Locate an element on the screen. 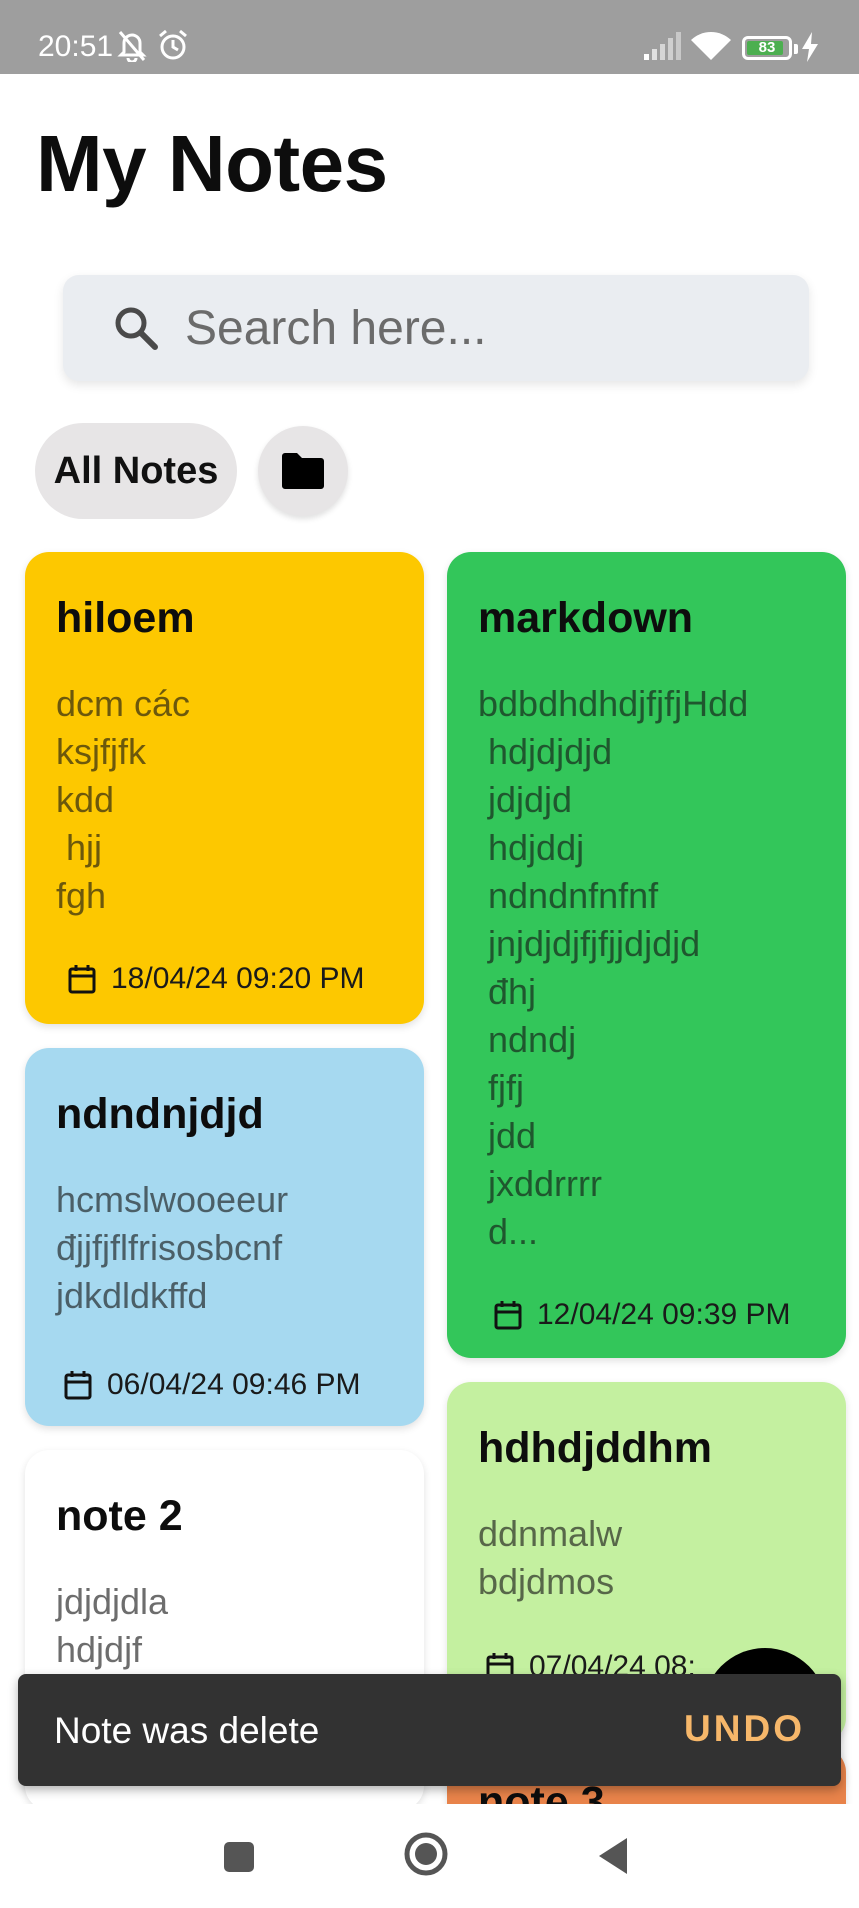 This screenshot has width=859, height=1908. note-title: note 2 is located at coordinates (119, 1516).